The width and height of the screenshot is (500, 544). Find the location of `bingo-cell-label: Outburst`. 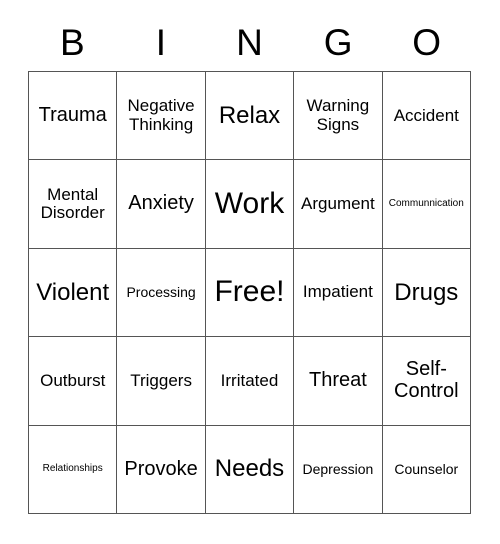

bingo-cell-label: Outburst is located at coordinates (73, 380).